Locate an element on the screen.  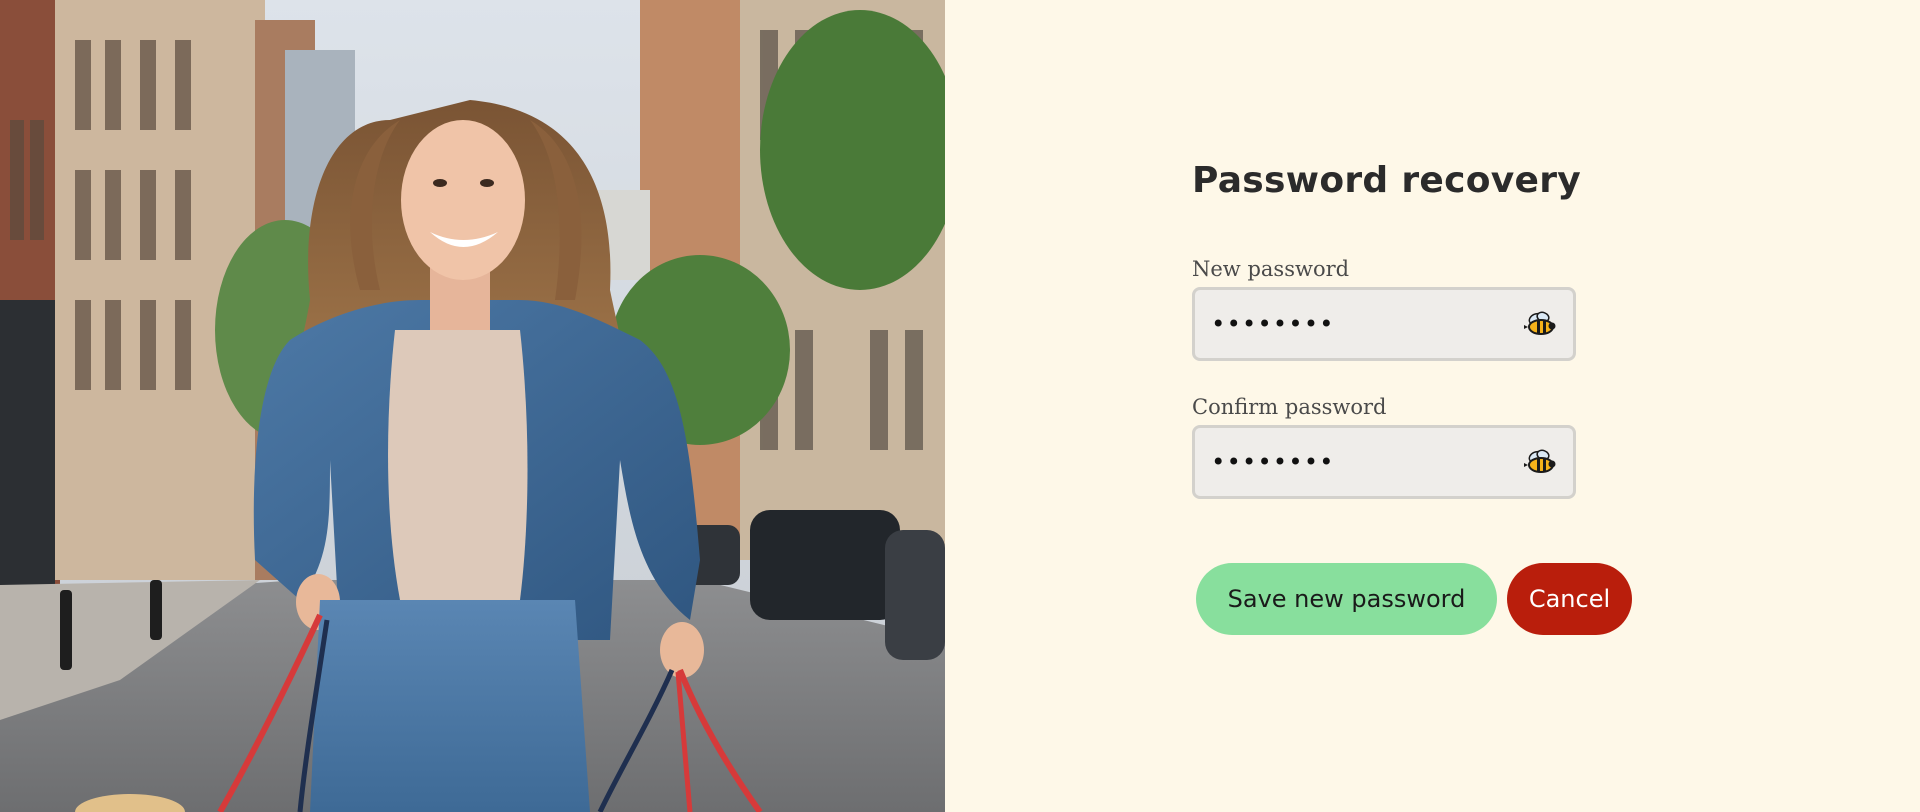
confirm-password-input is located at coordinates (1384, 462).